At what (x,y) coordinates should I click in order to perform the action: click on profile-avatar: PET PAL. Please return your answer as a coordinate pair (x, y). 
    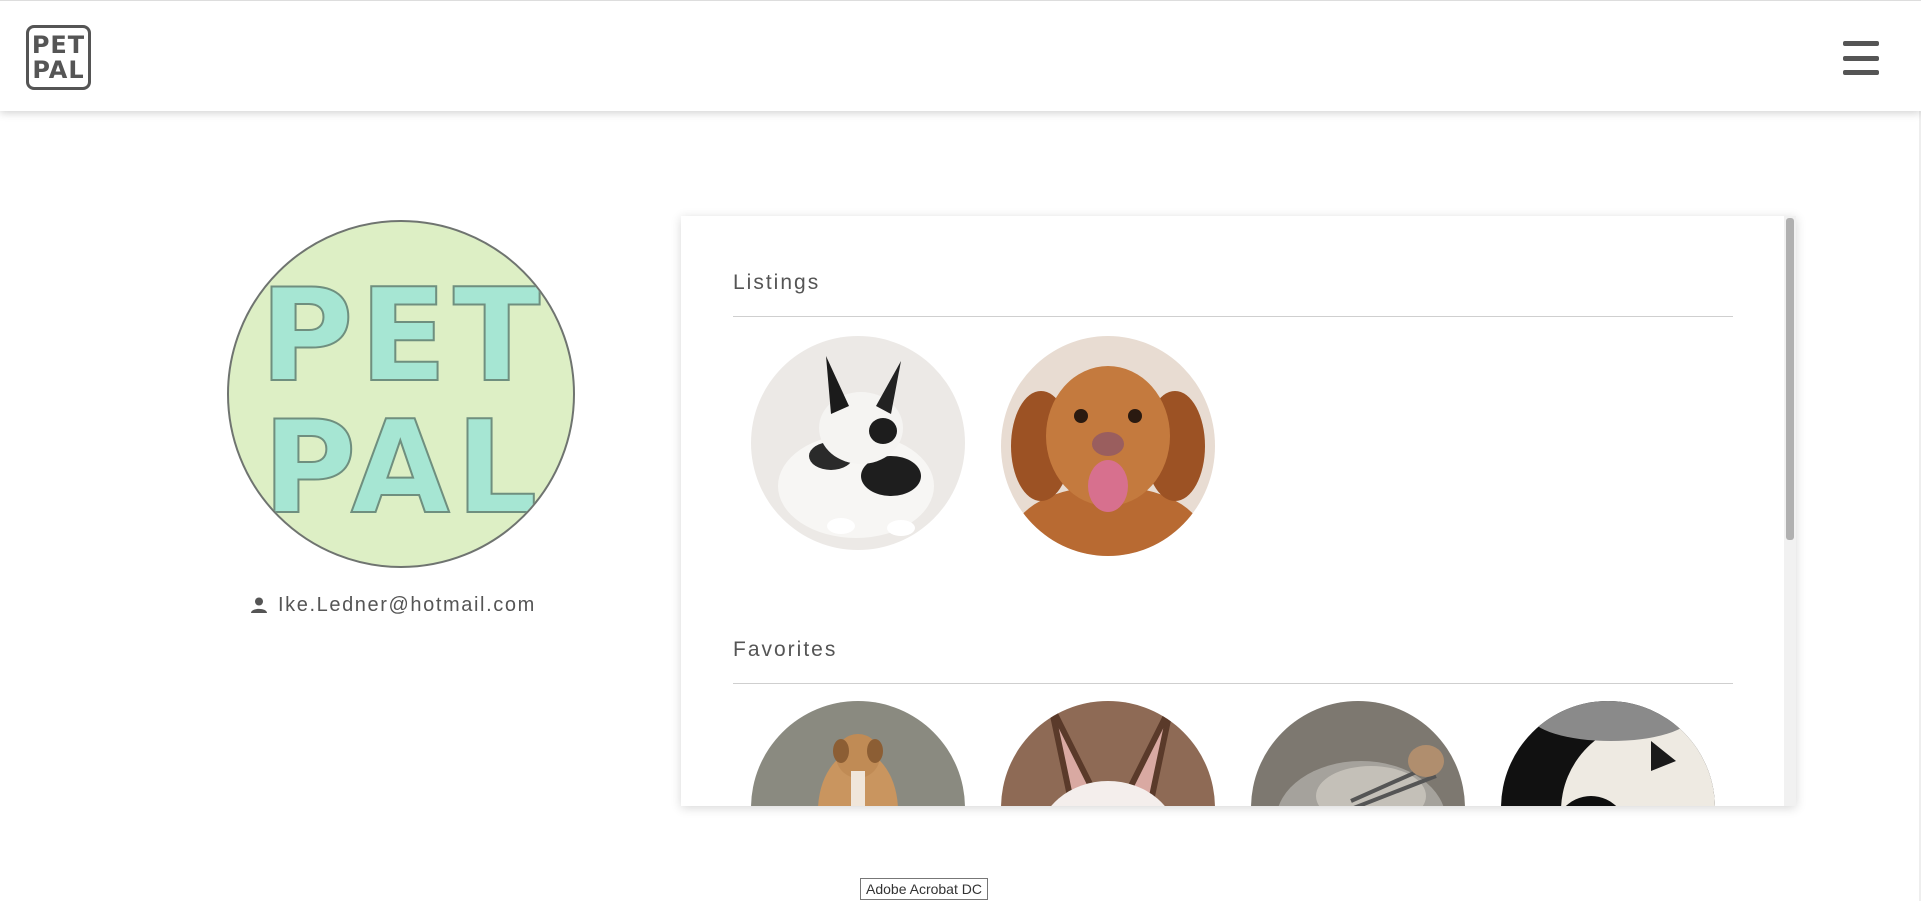
    Looking at the image, I should click on (401, 394).